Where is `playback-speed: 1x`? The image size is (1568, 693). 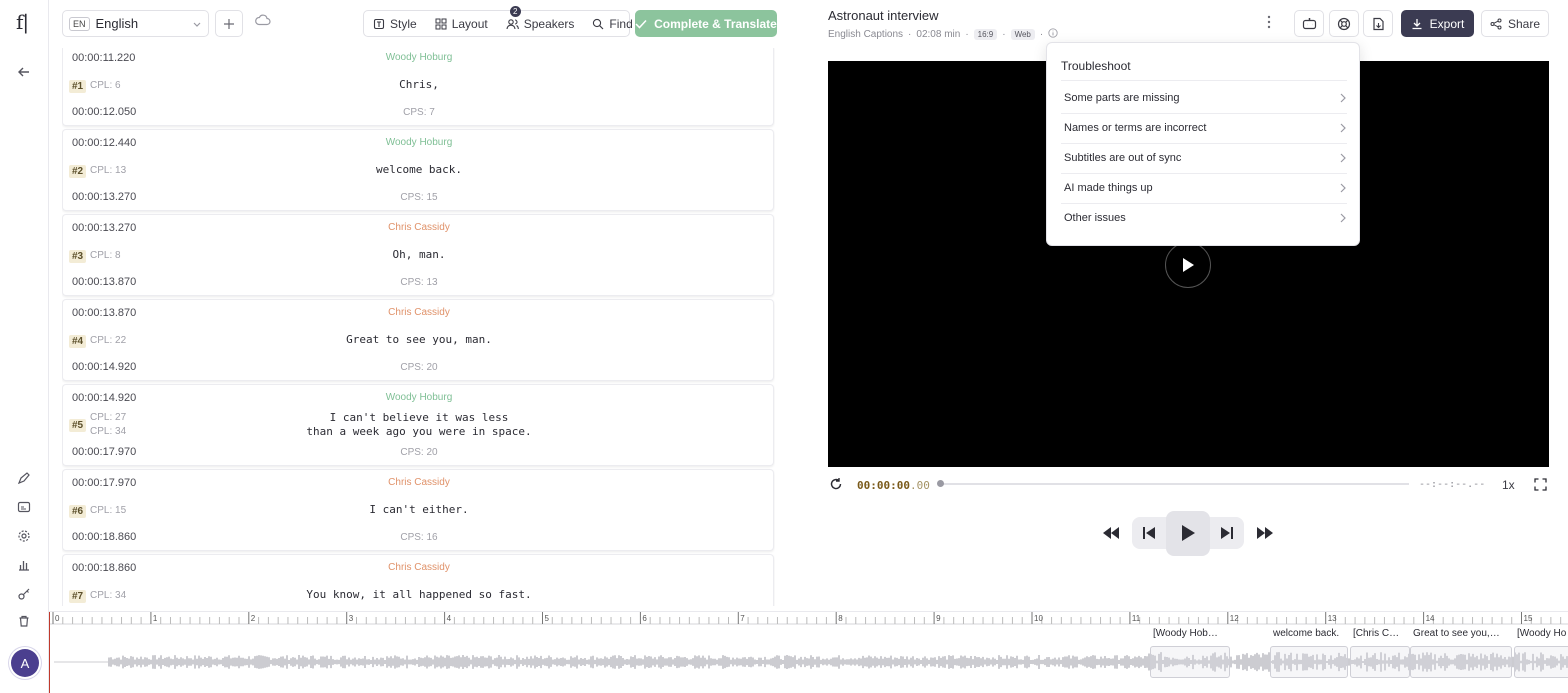
playback-speed: 1x is located at coordinates (1508, 485).